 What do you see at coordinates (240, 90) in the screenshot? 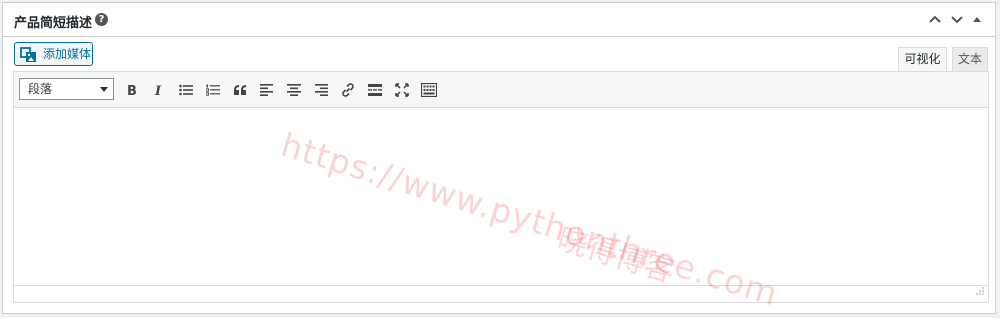
I see `blockquote-icon` at bounding box center [240, 90].